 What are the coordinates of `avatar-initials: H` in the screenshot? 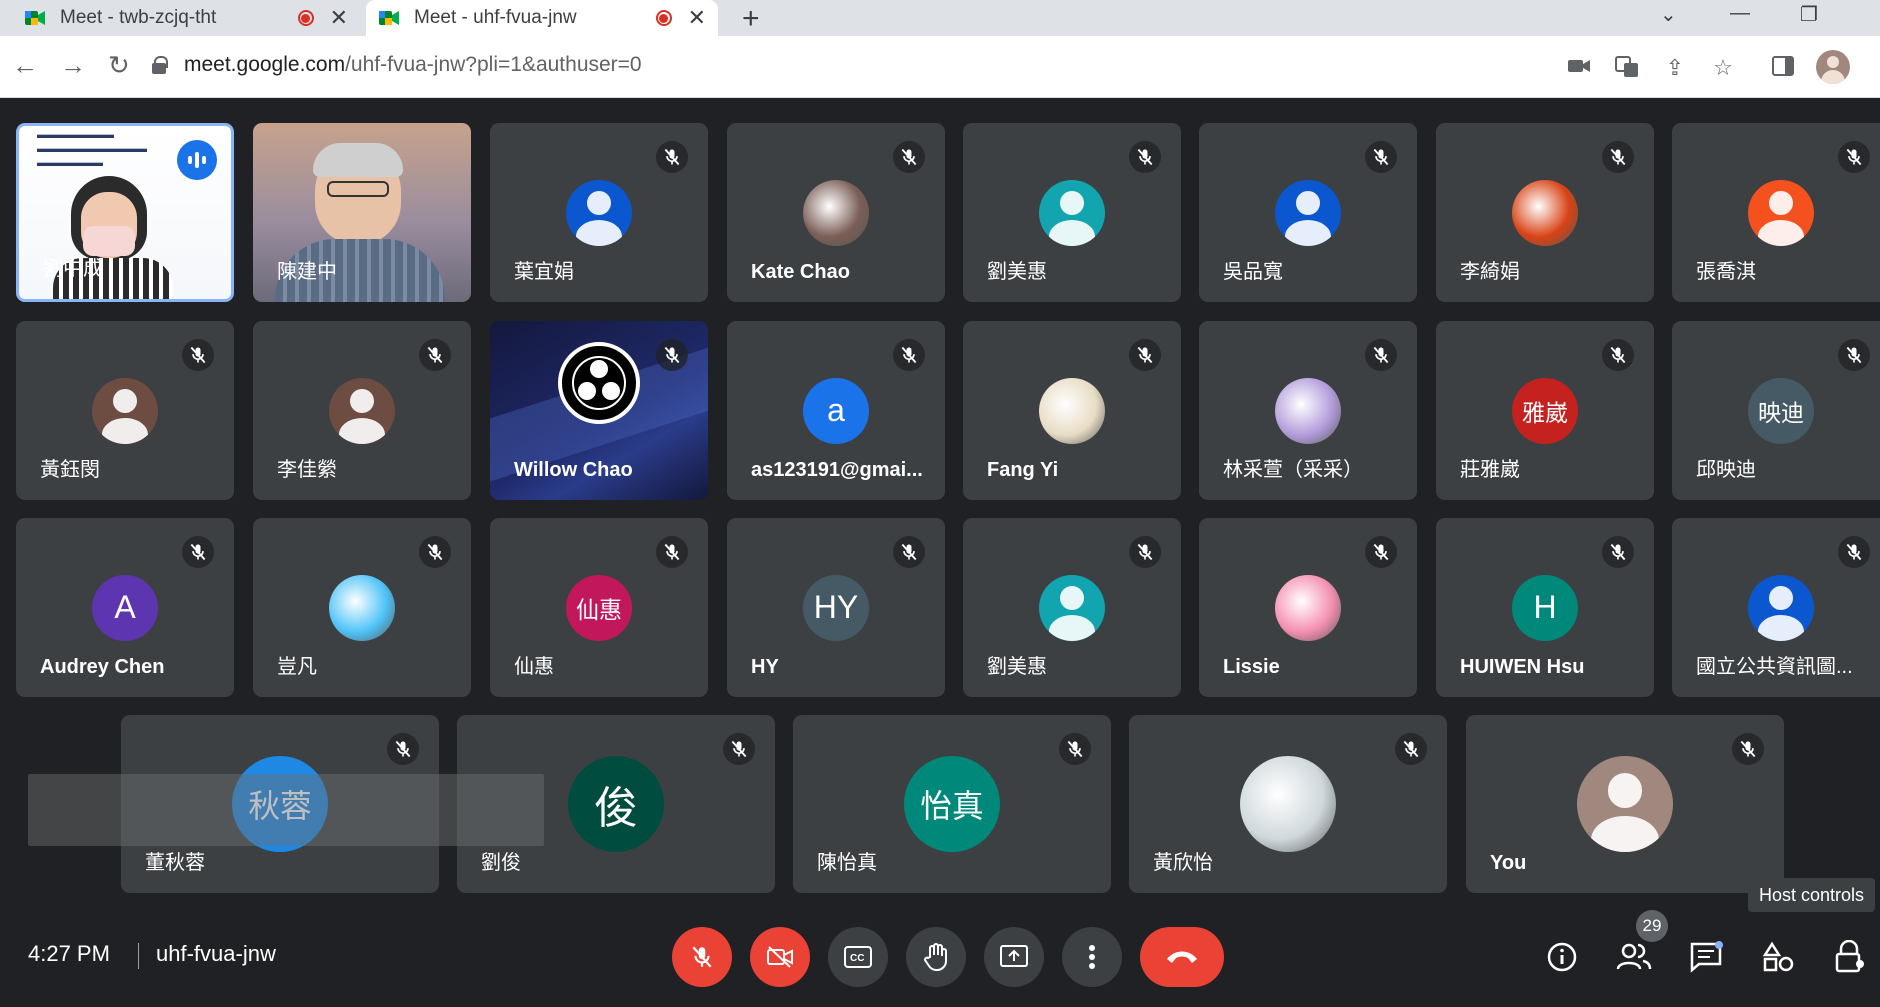 It's located at (1545, 607).